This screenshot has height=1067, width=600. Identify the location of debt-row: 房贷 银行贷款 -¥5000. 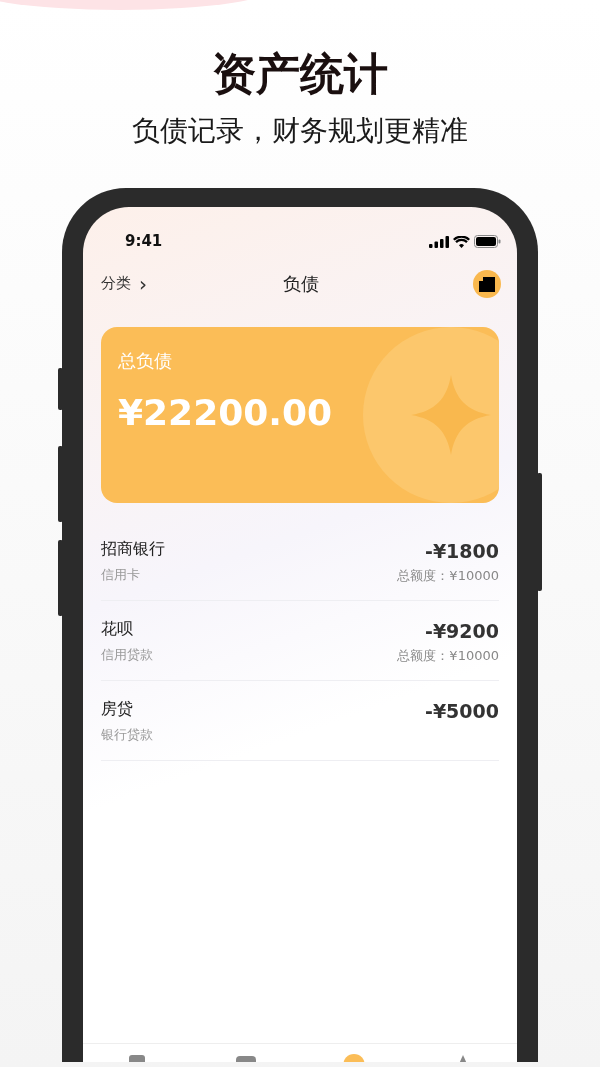
(300, 720).